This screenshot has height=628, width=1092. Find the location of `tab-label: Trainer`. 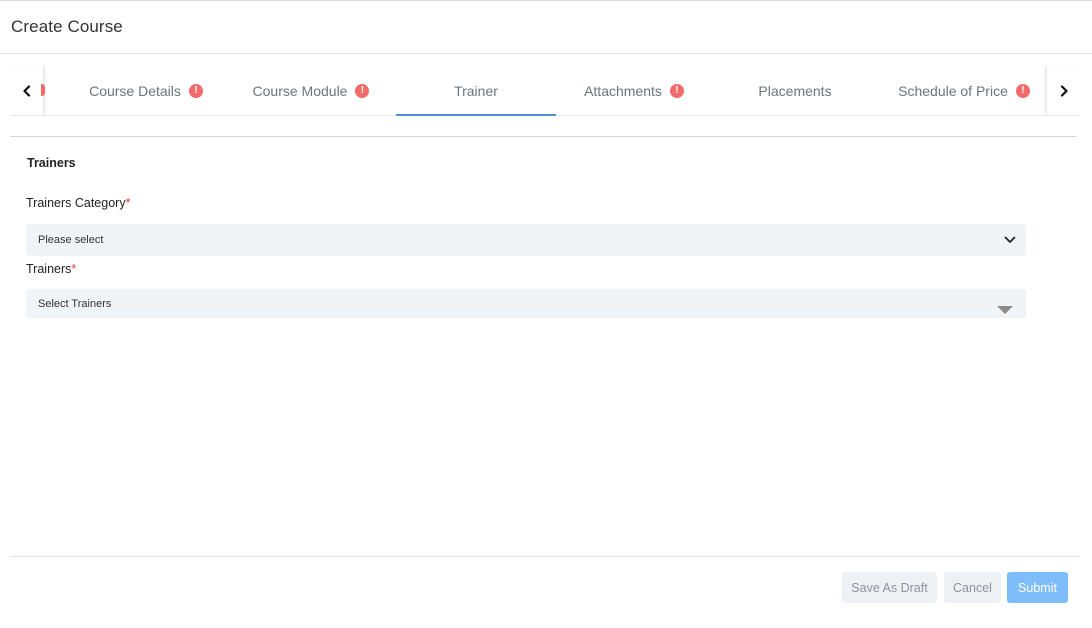

tab-label: Trainer is located at coordinates (476, 90).